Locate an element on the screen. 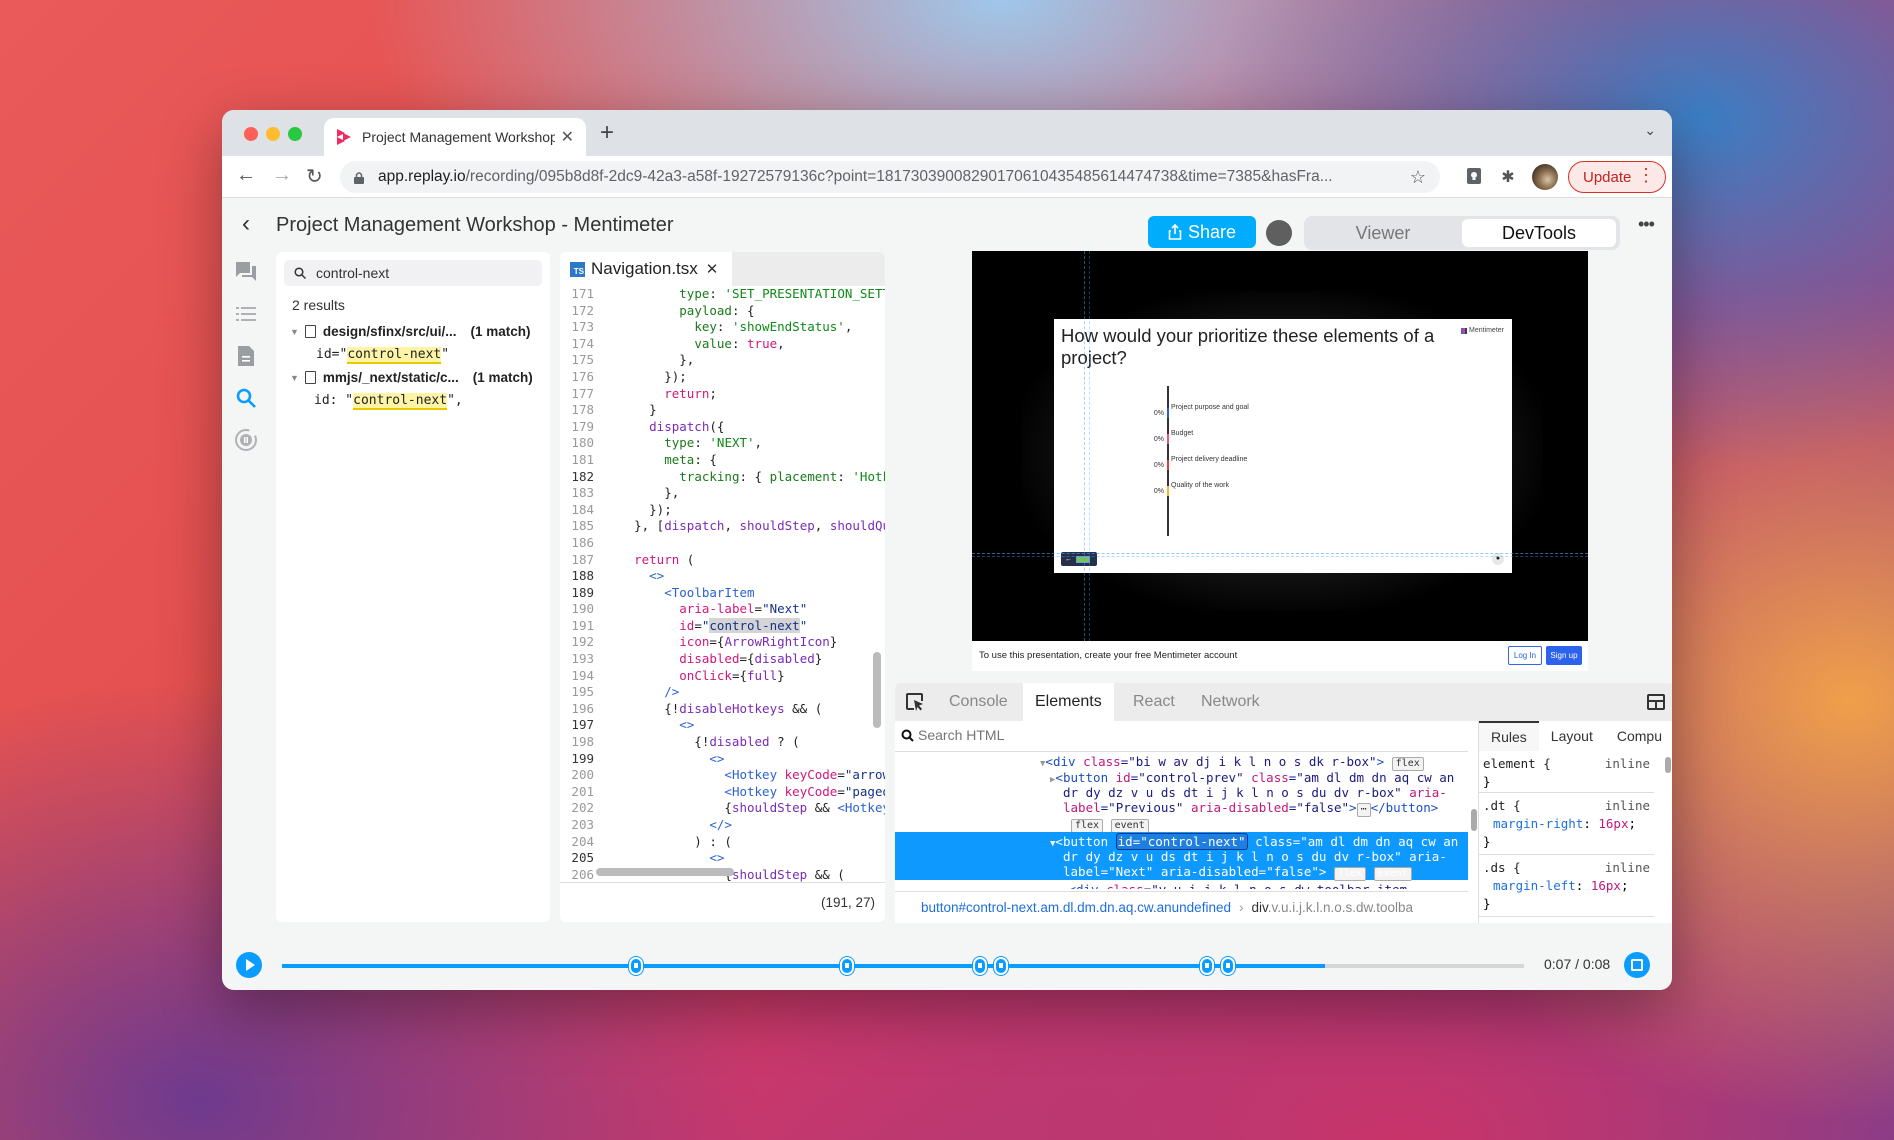 This screenshot has height=1140, width=1894. close-icon: ✕ is located at coordinates (712, 269).